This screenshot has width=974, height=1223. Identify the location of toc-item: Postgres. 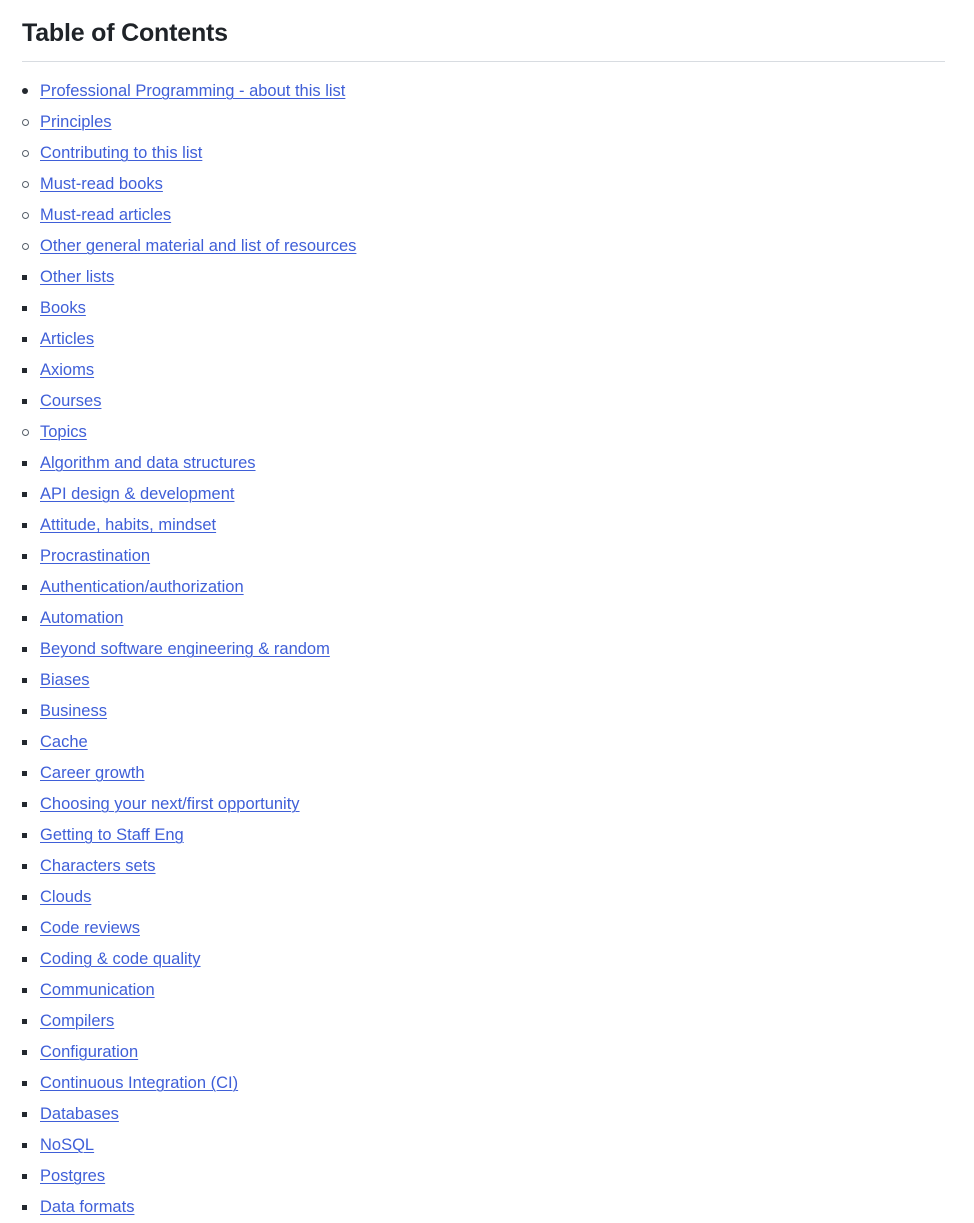
(484, 1176).